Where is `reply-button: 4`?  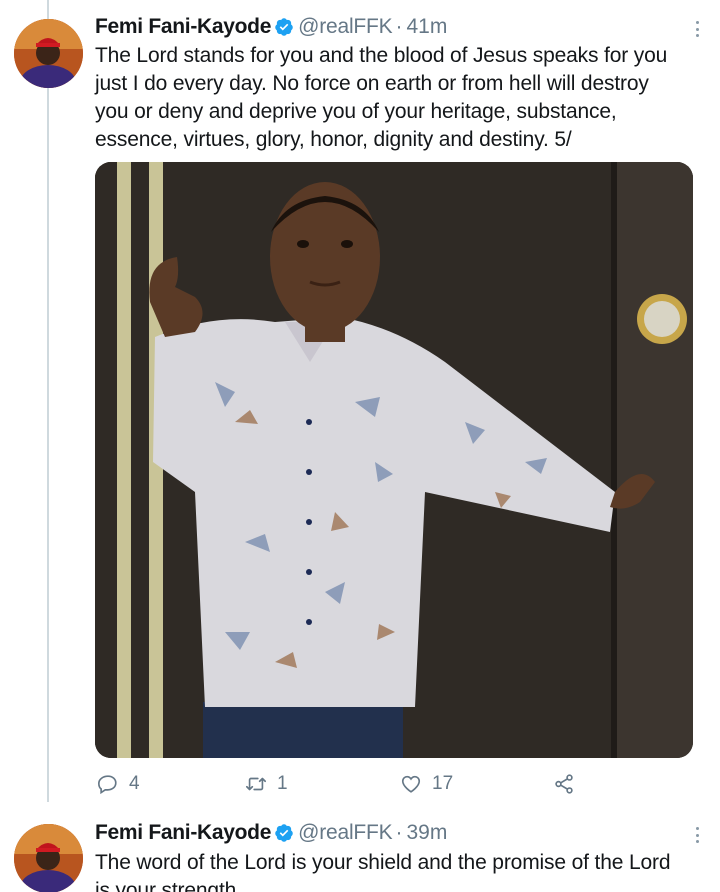 reply-button: 4 is located at coordinates (118, 784).